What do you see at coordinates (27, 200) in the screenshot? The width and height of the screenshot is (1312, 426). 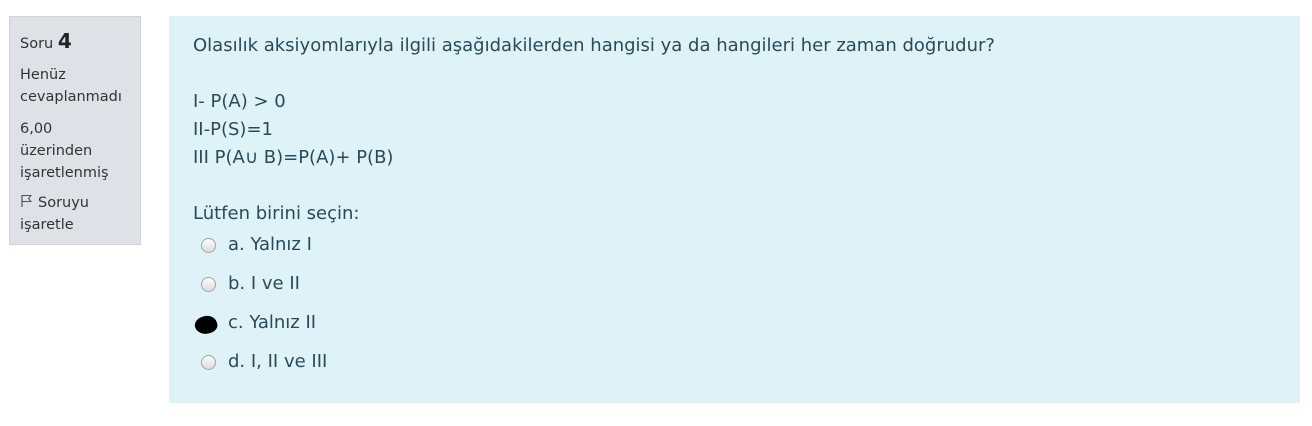 I see `flag-icon` at bounding box center [27, 200].